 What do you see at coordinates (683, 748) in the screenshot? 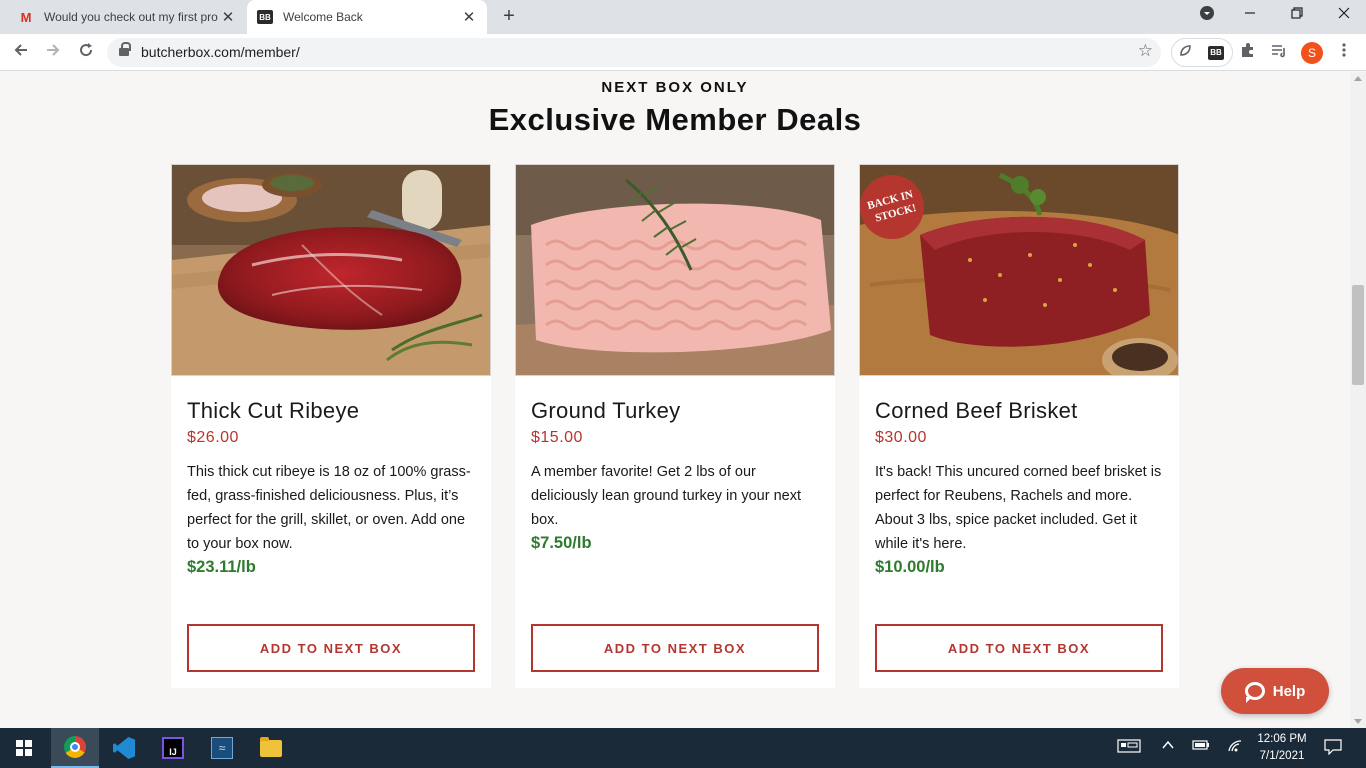
I see `windows-taskbar: IJ ≈ 12:06 PM 7/1/2021` at bounding box center [683, 748].